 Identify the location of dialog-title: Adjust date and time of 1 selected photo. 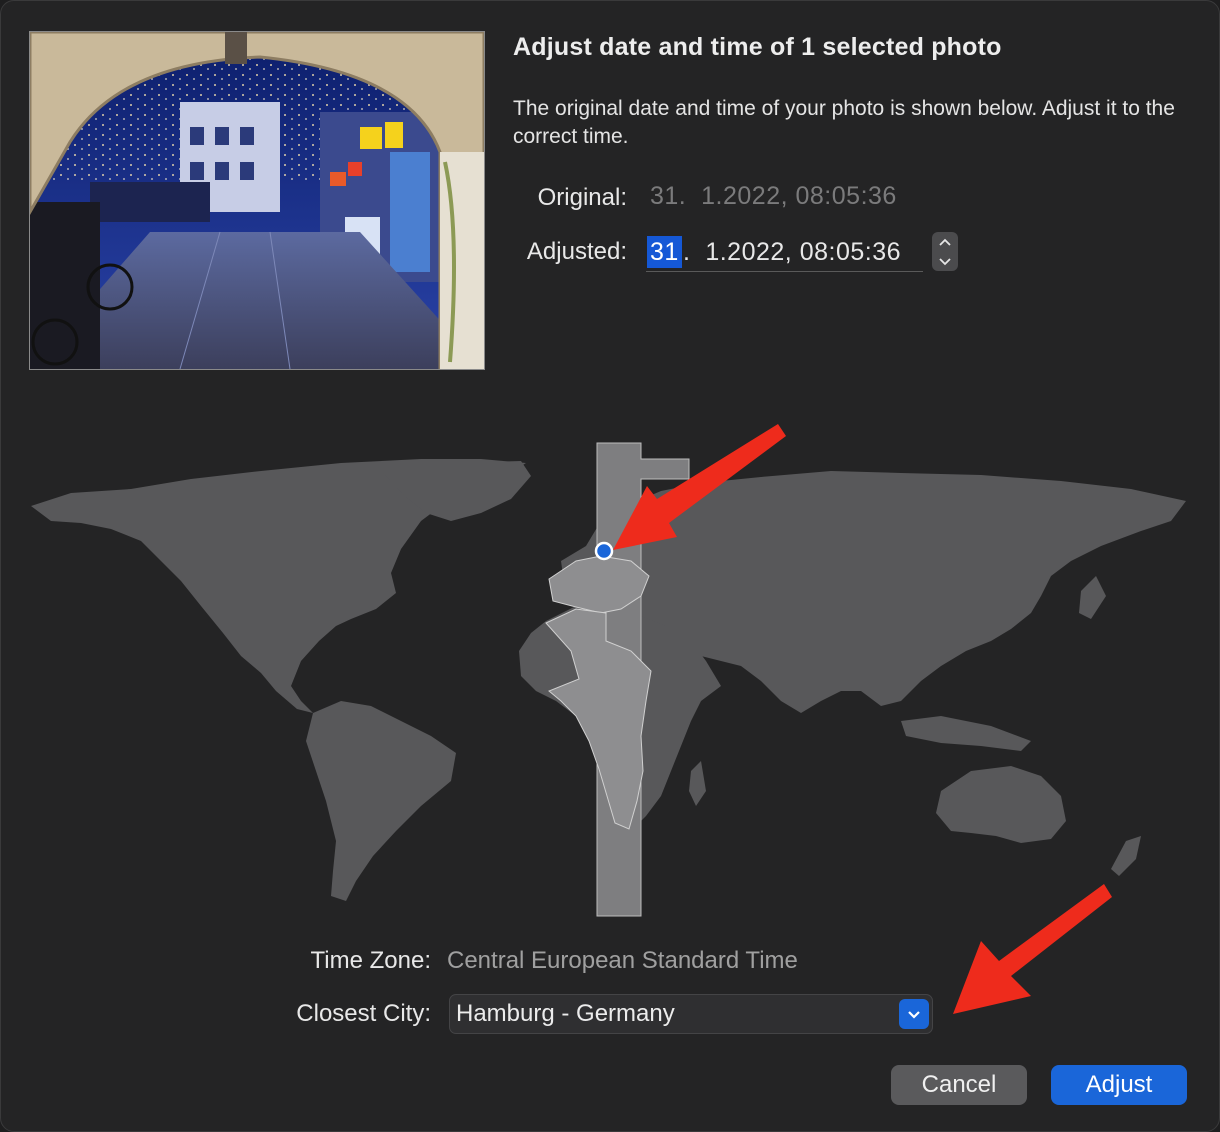
(757, 47).